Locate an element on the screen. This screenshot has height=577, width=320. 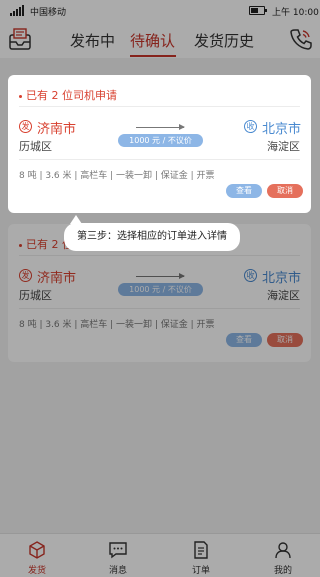
package-icon is located at coordinates (37, 550).